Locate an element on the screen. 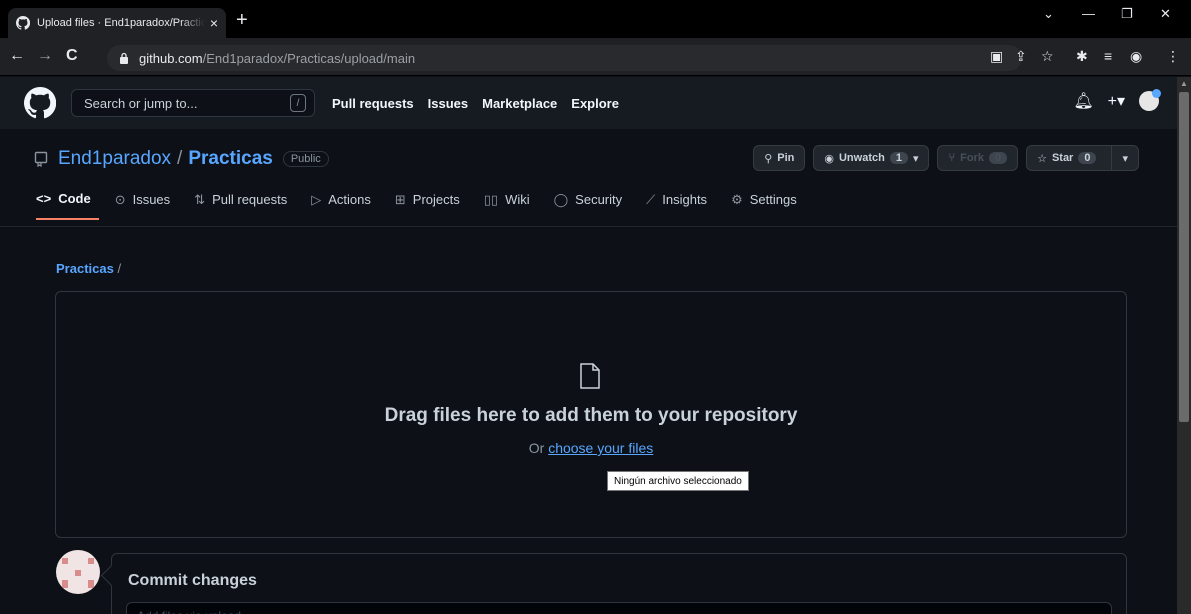 Image resolution: width=1191 pixels, height=614 pixels. fork-icon: ⑂ is located at coordinates (952, 158).